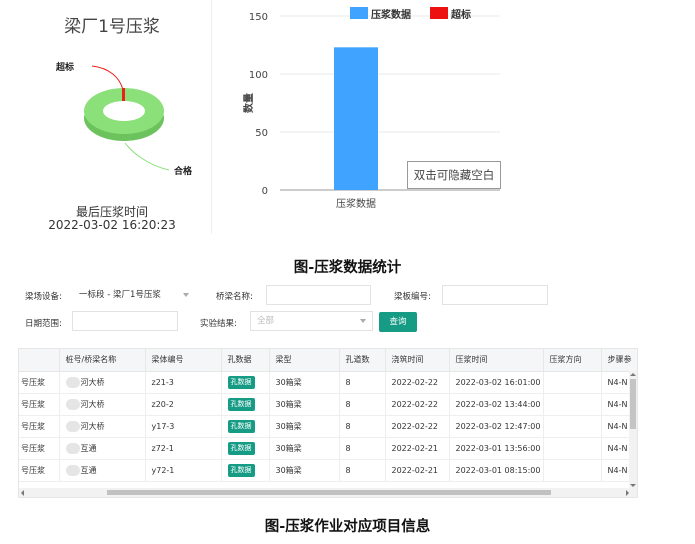  Describe the element at coordinates (496, 360) in the screenshot. I see `col-header-grout-time: 压浆时间` at that location.